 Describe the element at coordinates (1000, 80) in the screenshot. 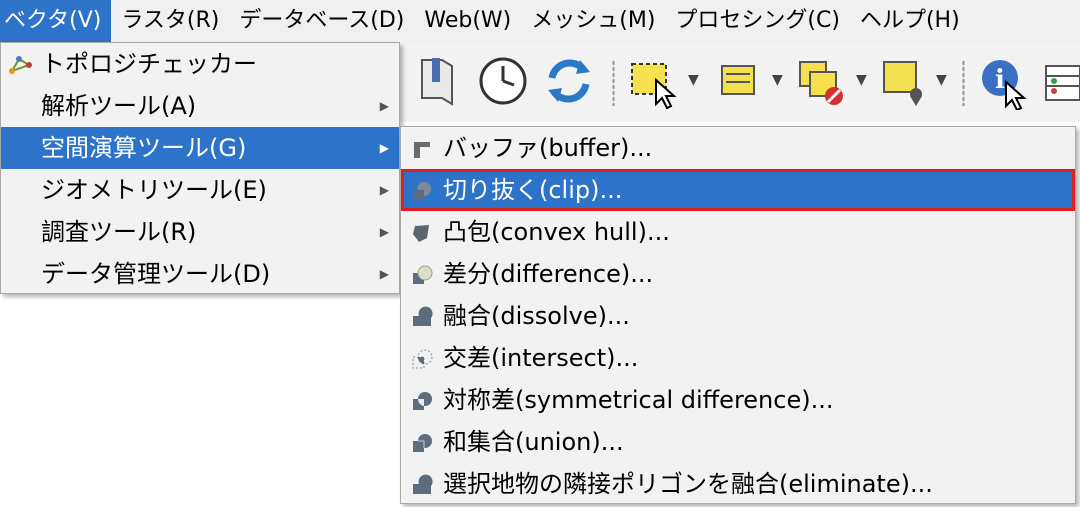

I see `svg-text: i` at that location.